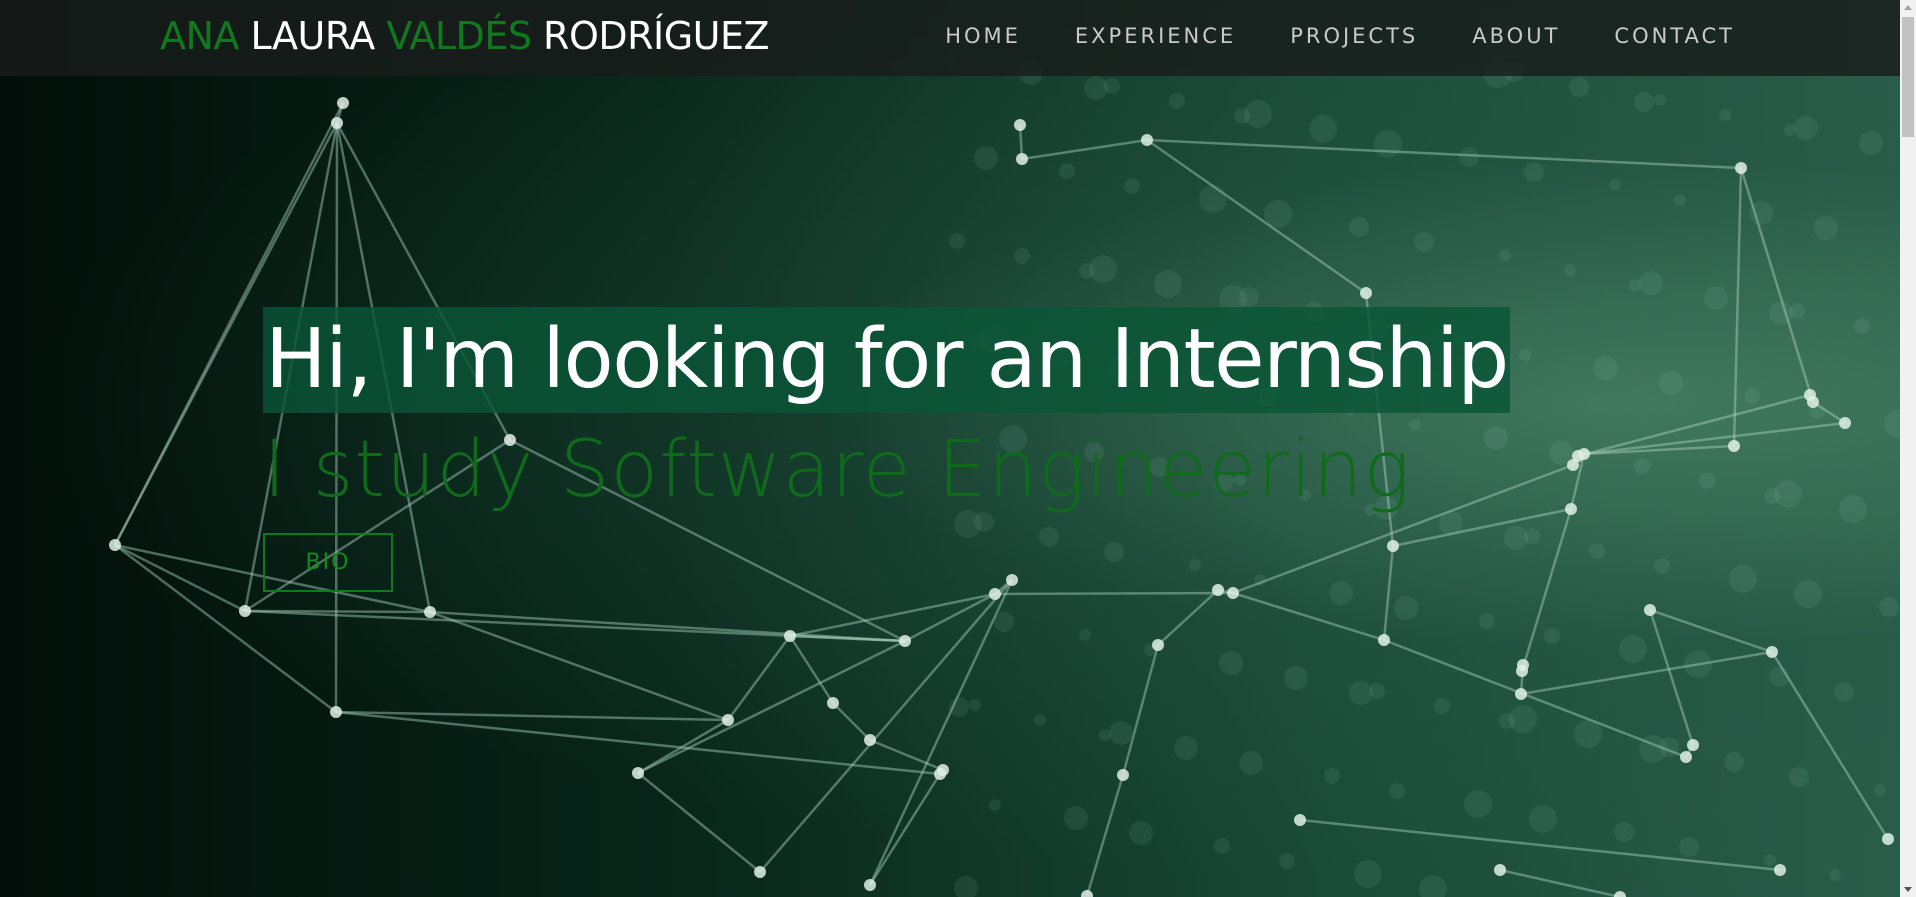  What do you see at coordinates (983, 36) in the screenshot?
I see `nav-link-home: HOME` at bounding box center [983, 36].